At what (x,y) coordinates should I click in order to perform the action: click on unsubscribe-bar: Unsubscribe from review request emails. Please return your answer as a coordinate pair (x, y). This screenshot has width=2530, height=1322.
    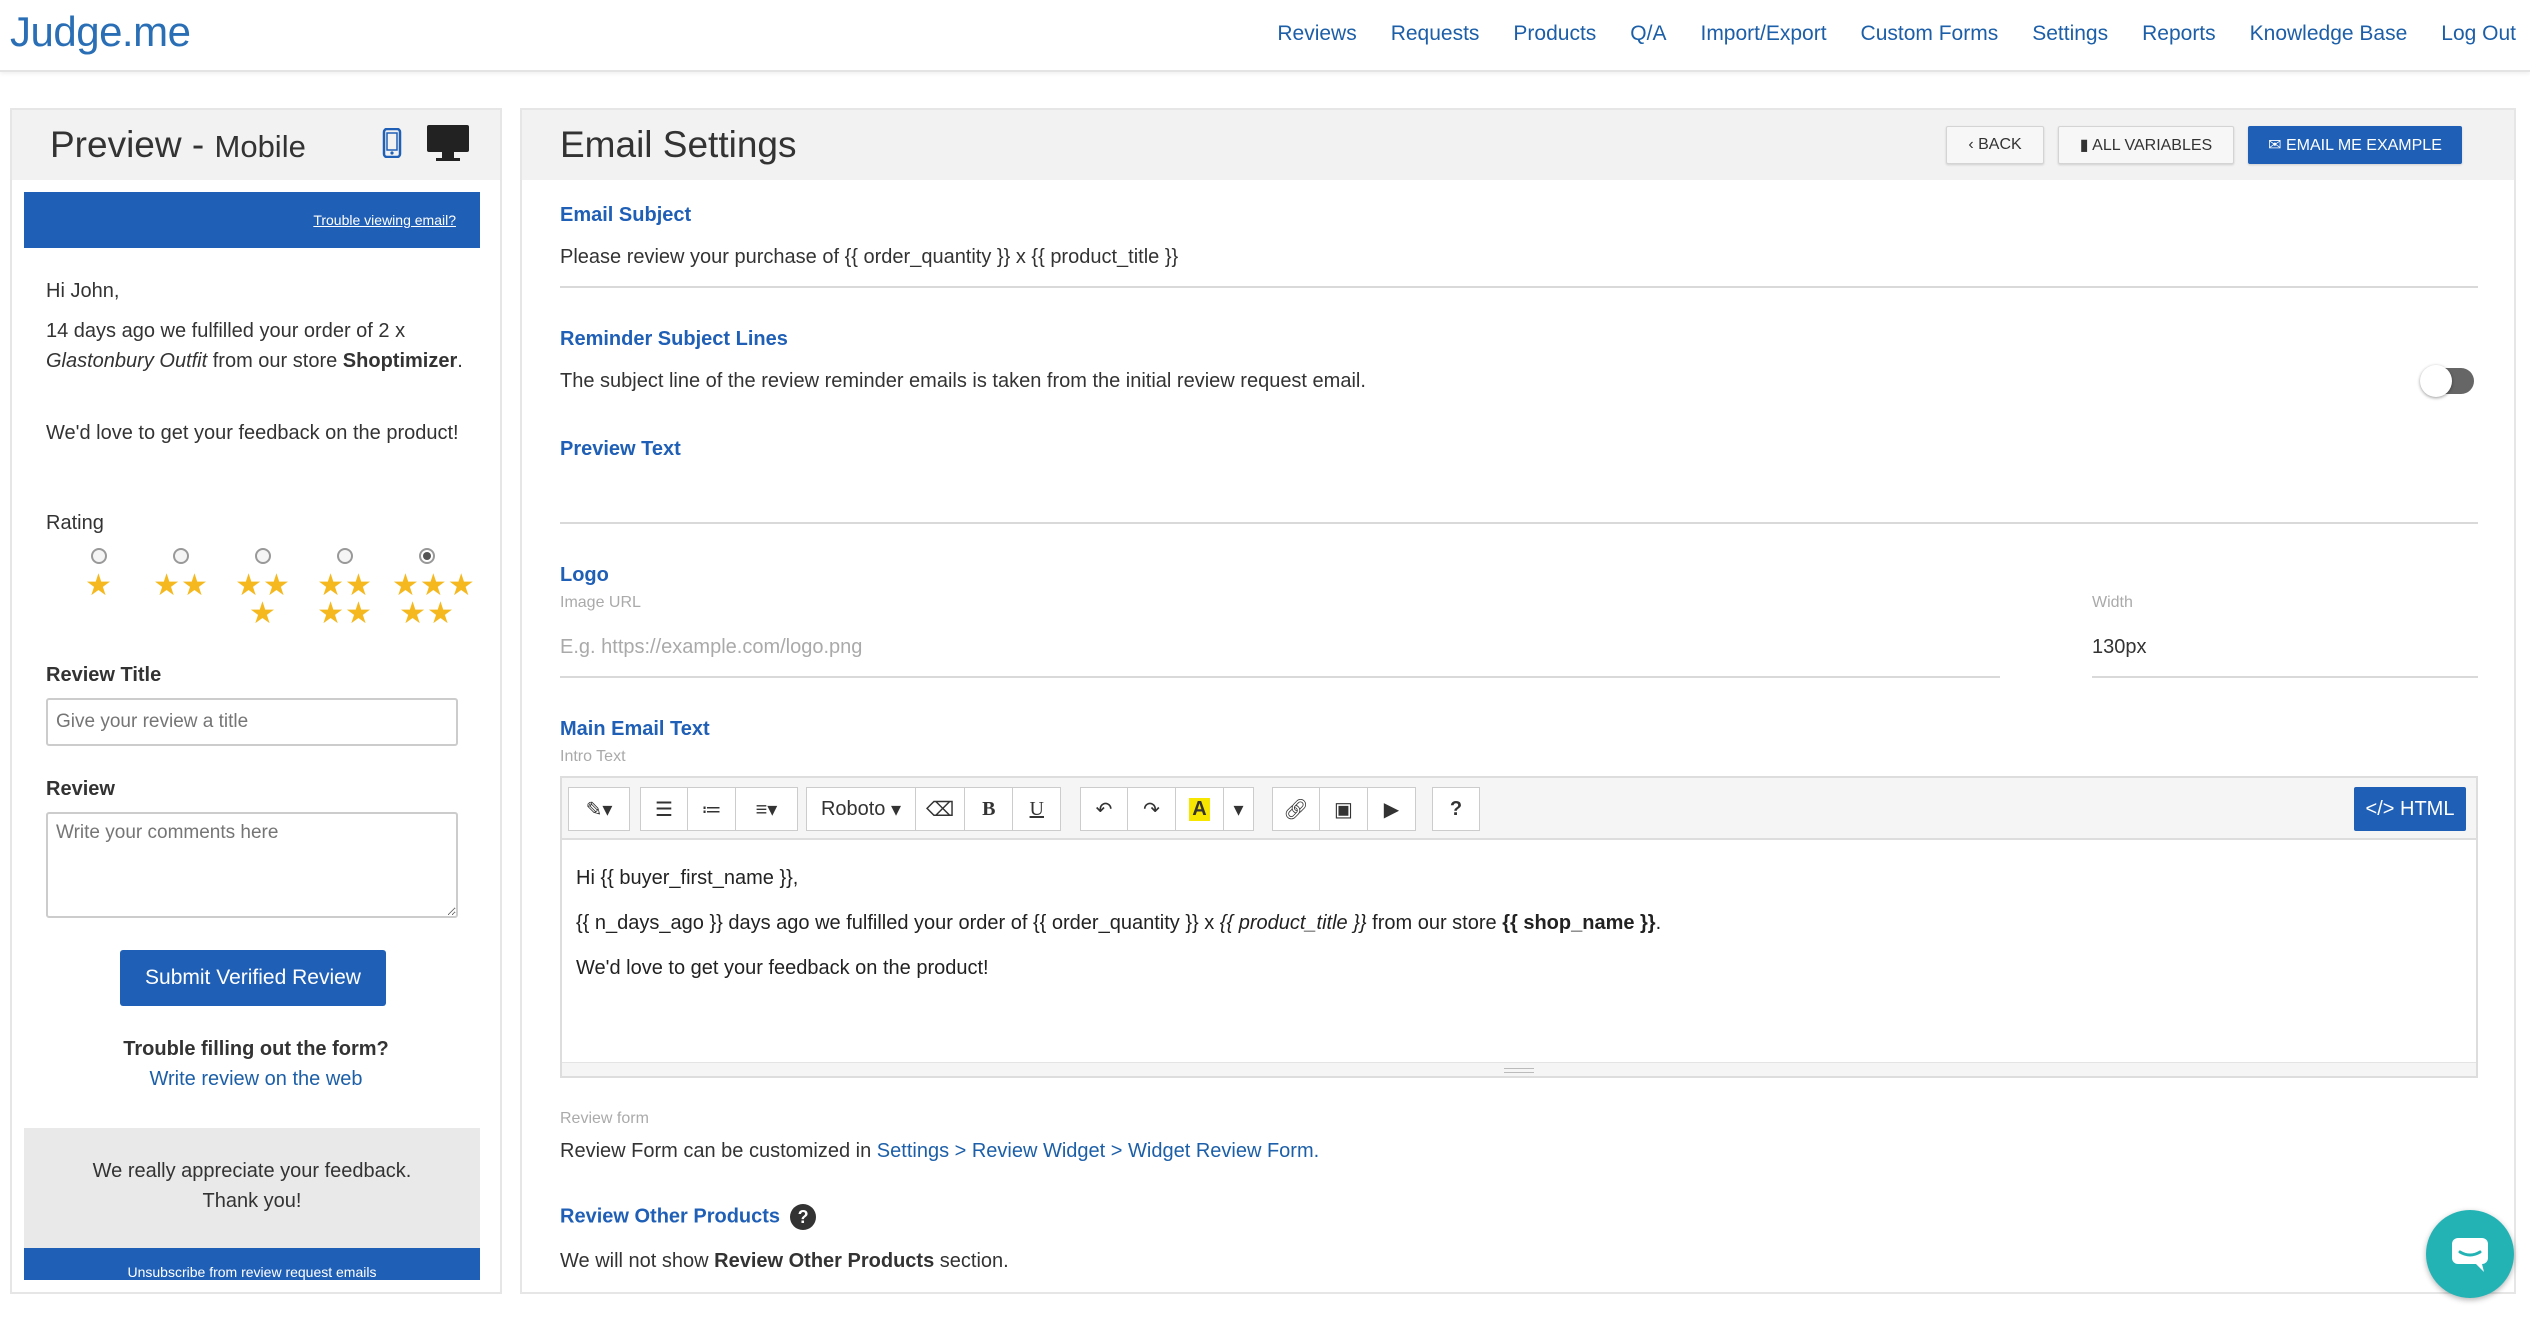
    Looking at the image, I should click on (252, 1264).